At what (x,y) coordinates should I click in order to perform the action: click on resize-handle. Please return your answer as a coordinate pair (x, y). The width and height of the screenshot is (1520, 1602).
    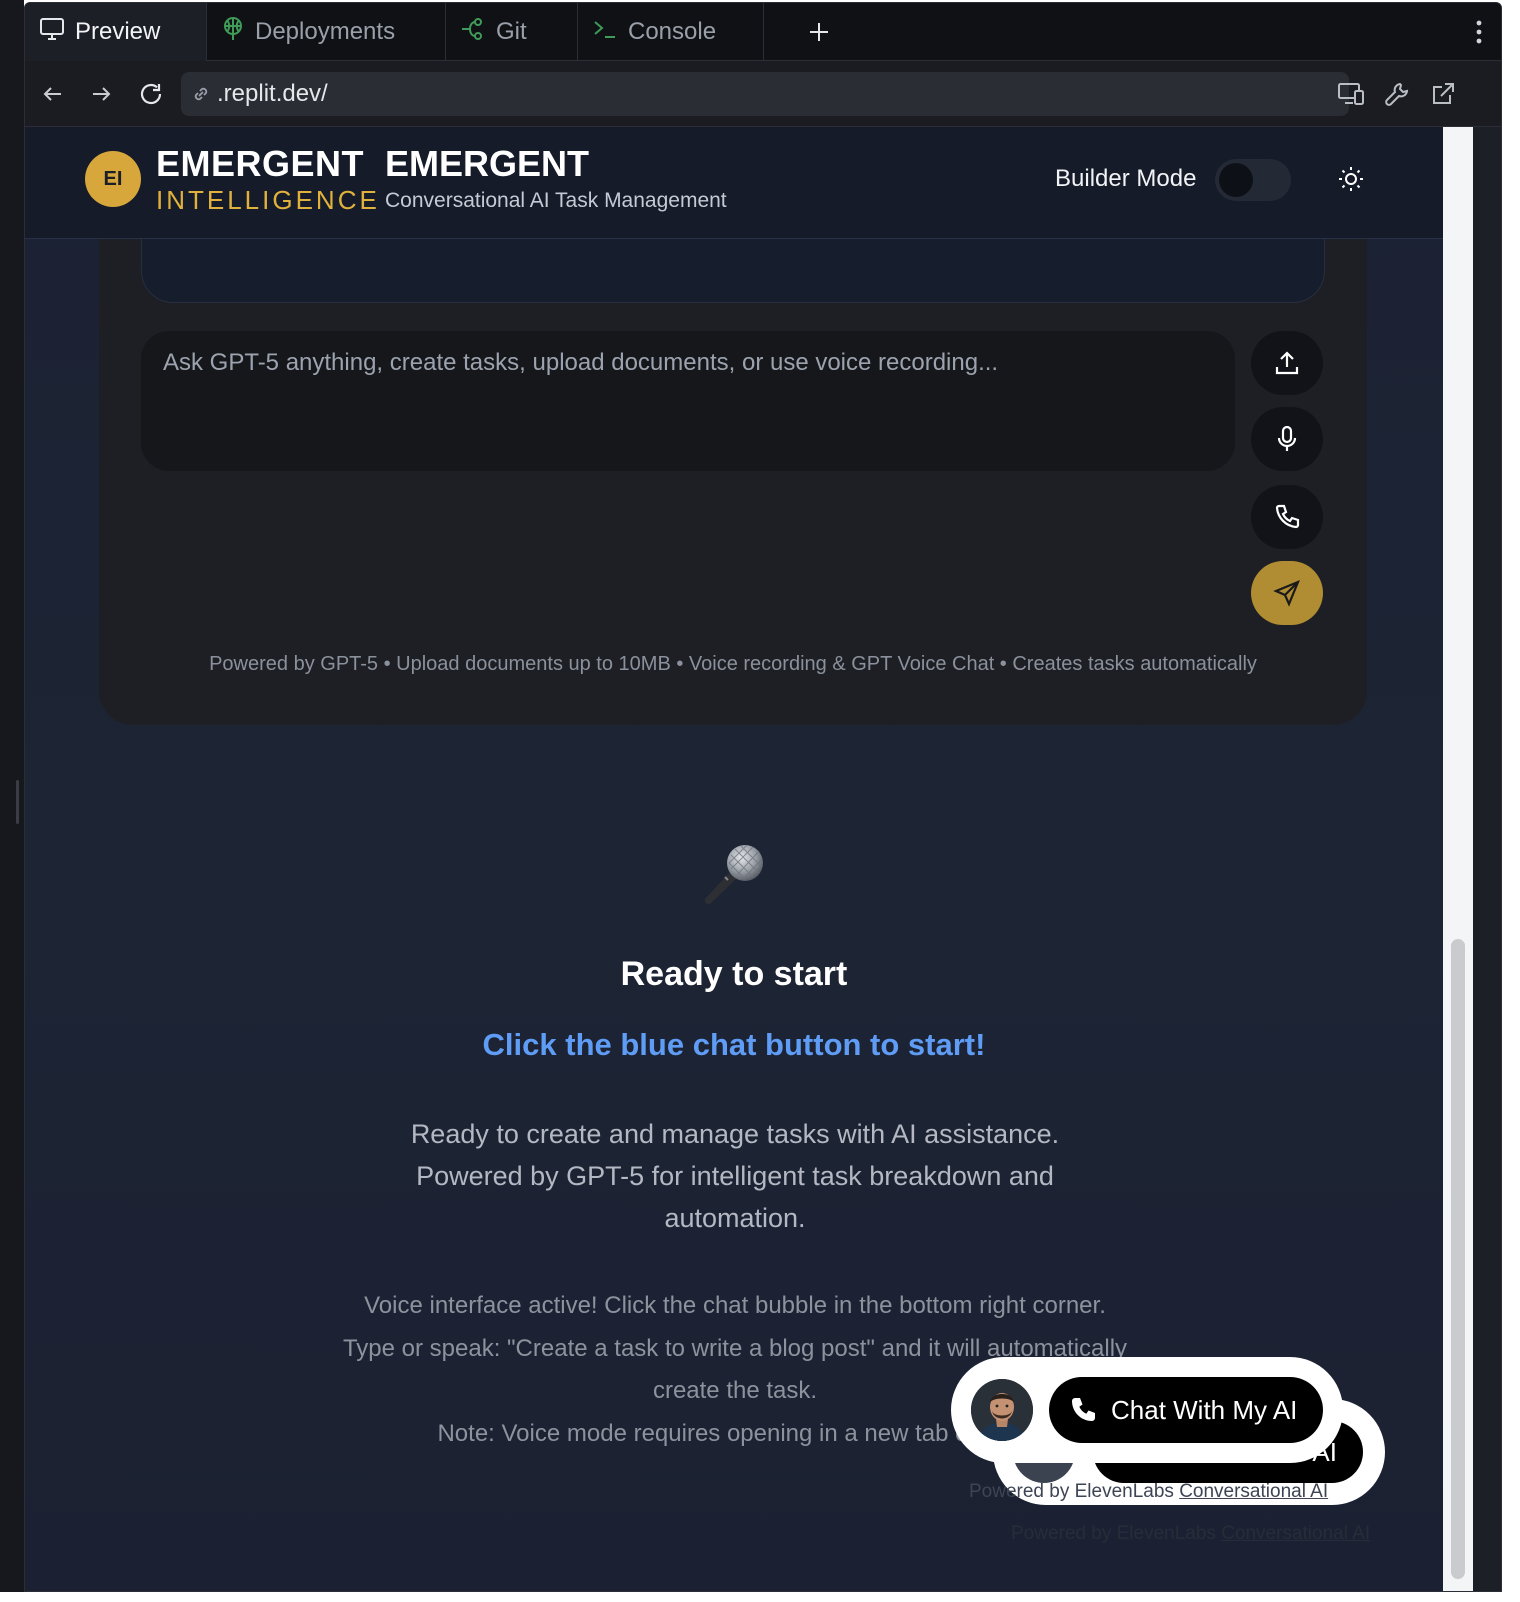
    Looking at the image, I should click on (17, 802).